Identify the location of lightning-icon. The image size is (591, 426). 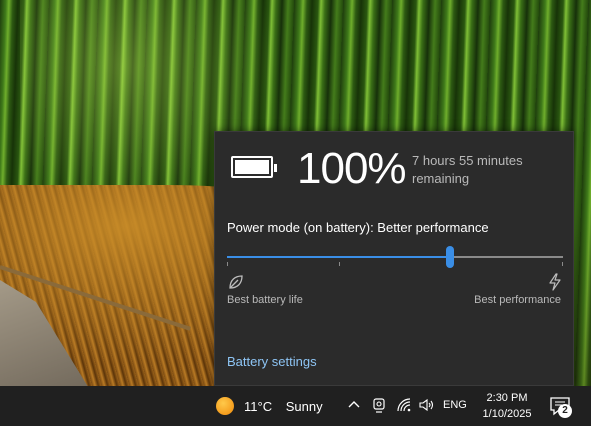
(555, 282).